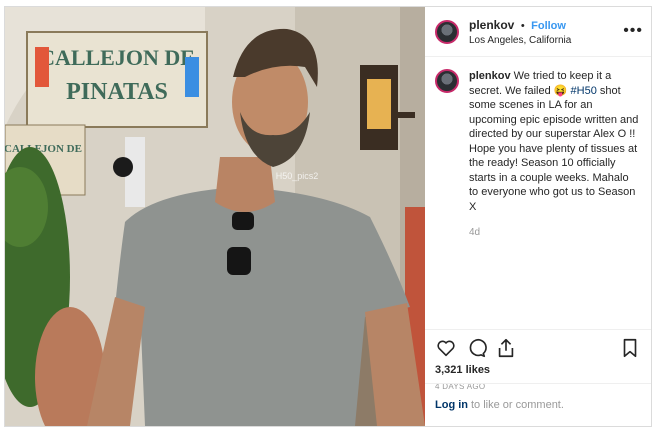  Describe the element at coordinates (554, 233) in the screenshot. I see `caption-timestamp: 4d` at that location.